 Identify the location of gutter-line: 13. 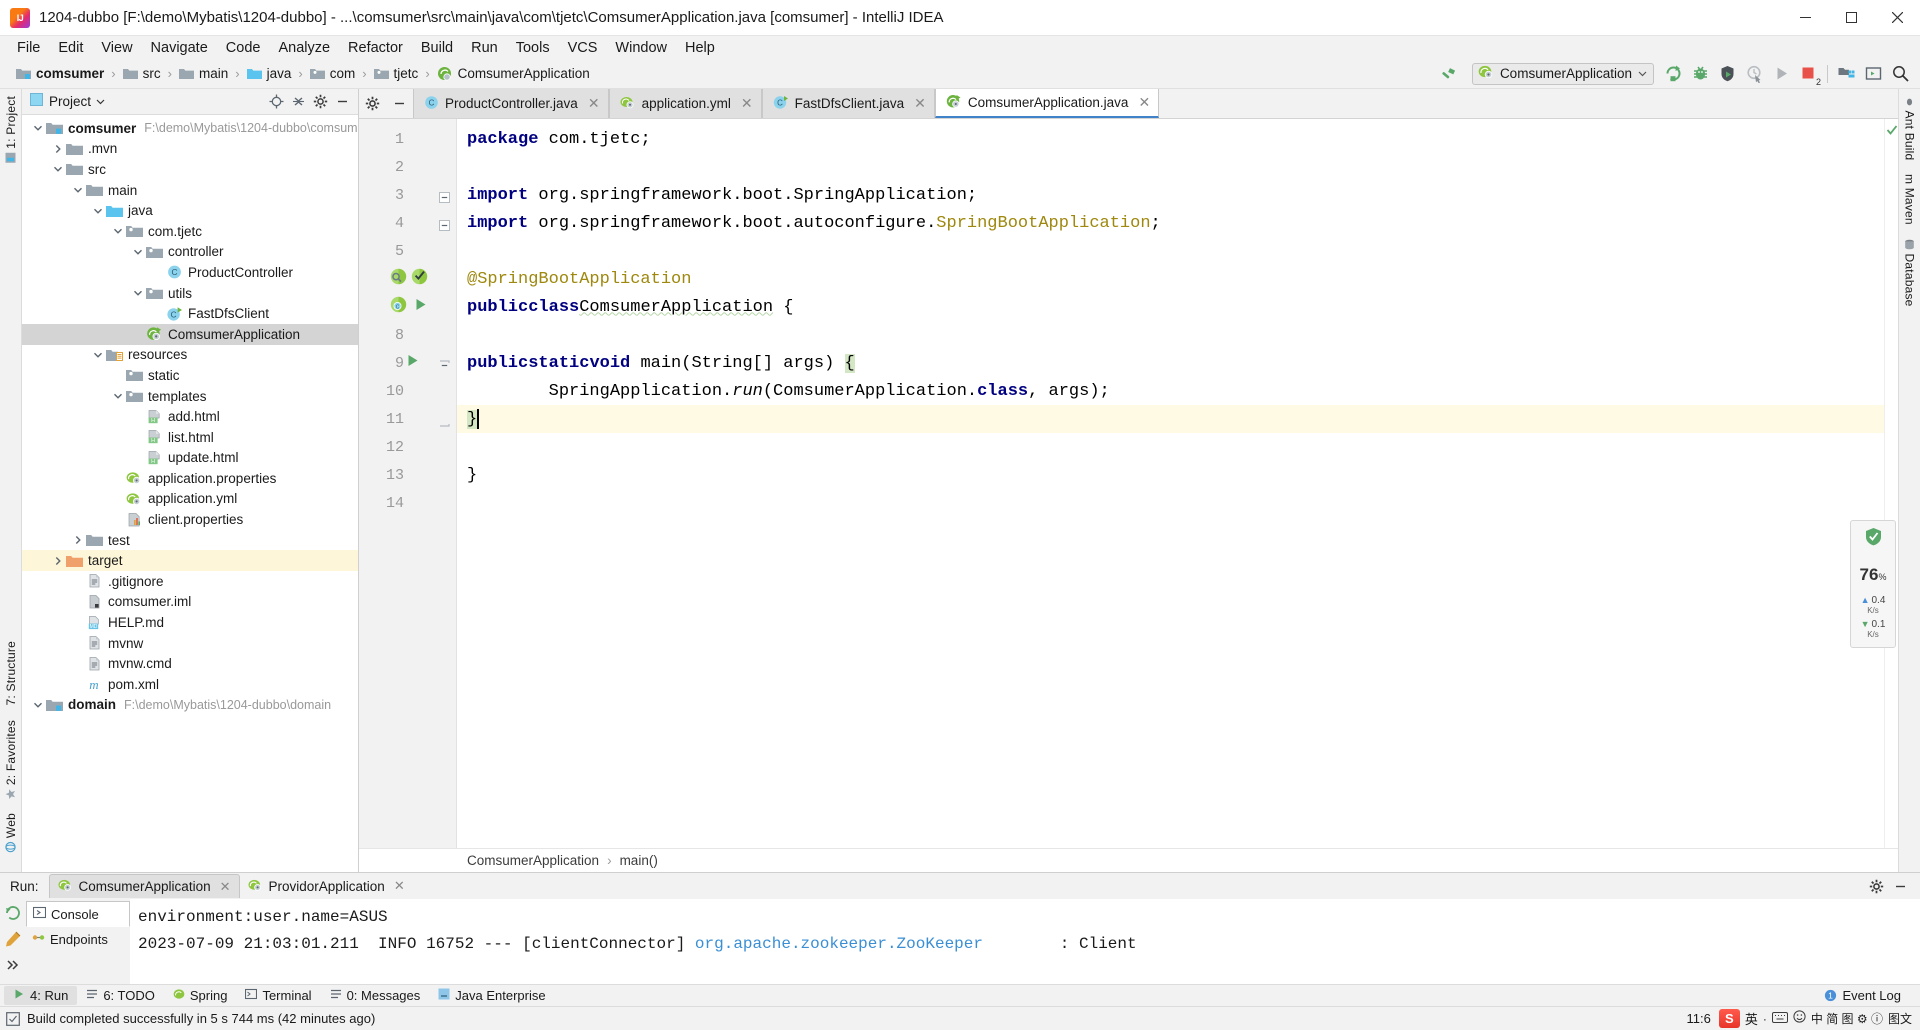
(407, 475).